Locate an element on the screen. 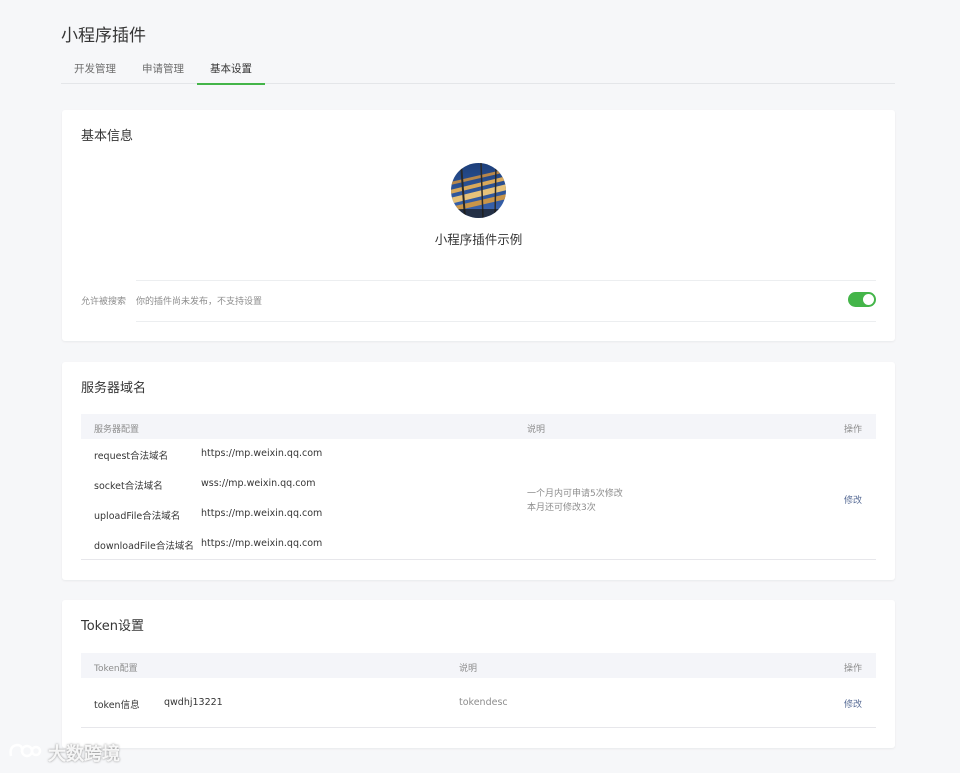 The width and height of the screenshot is (960, 773). watermark-text: 大数跨境 is located at coordinates (84, 754).